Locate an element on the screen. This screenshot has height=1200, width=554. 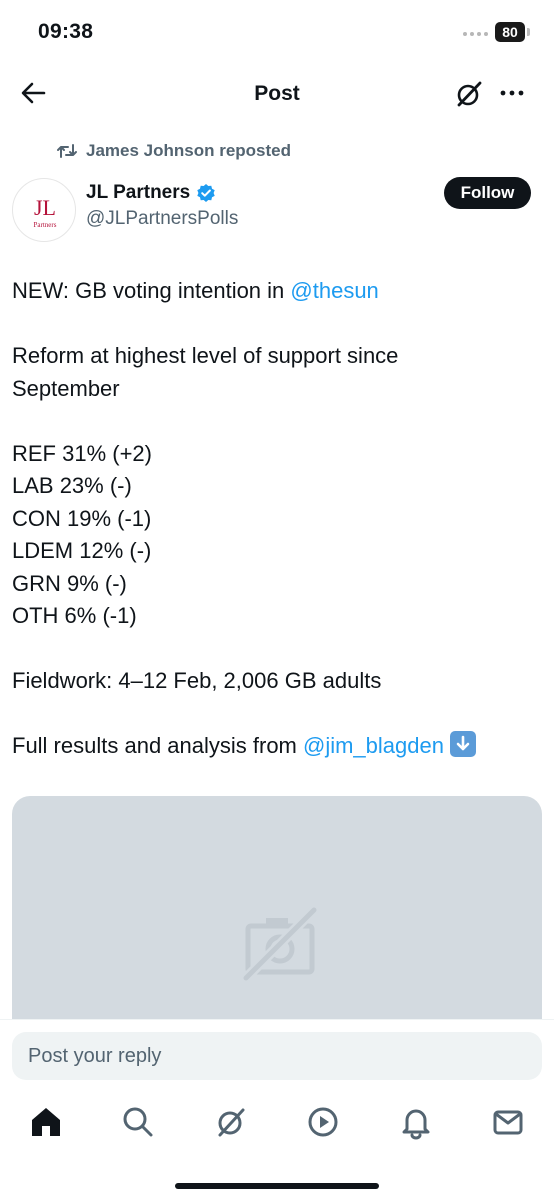
fieldwork-line: Fieldwork: 4–12 Feb, 2,006 GB adults is located at coordinates (197, 680).